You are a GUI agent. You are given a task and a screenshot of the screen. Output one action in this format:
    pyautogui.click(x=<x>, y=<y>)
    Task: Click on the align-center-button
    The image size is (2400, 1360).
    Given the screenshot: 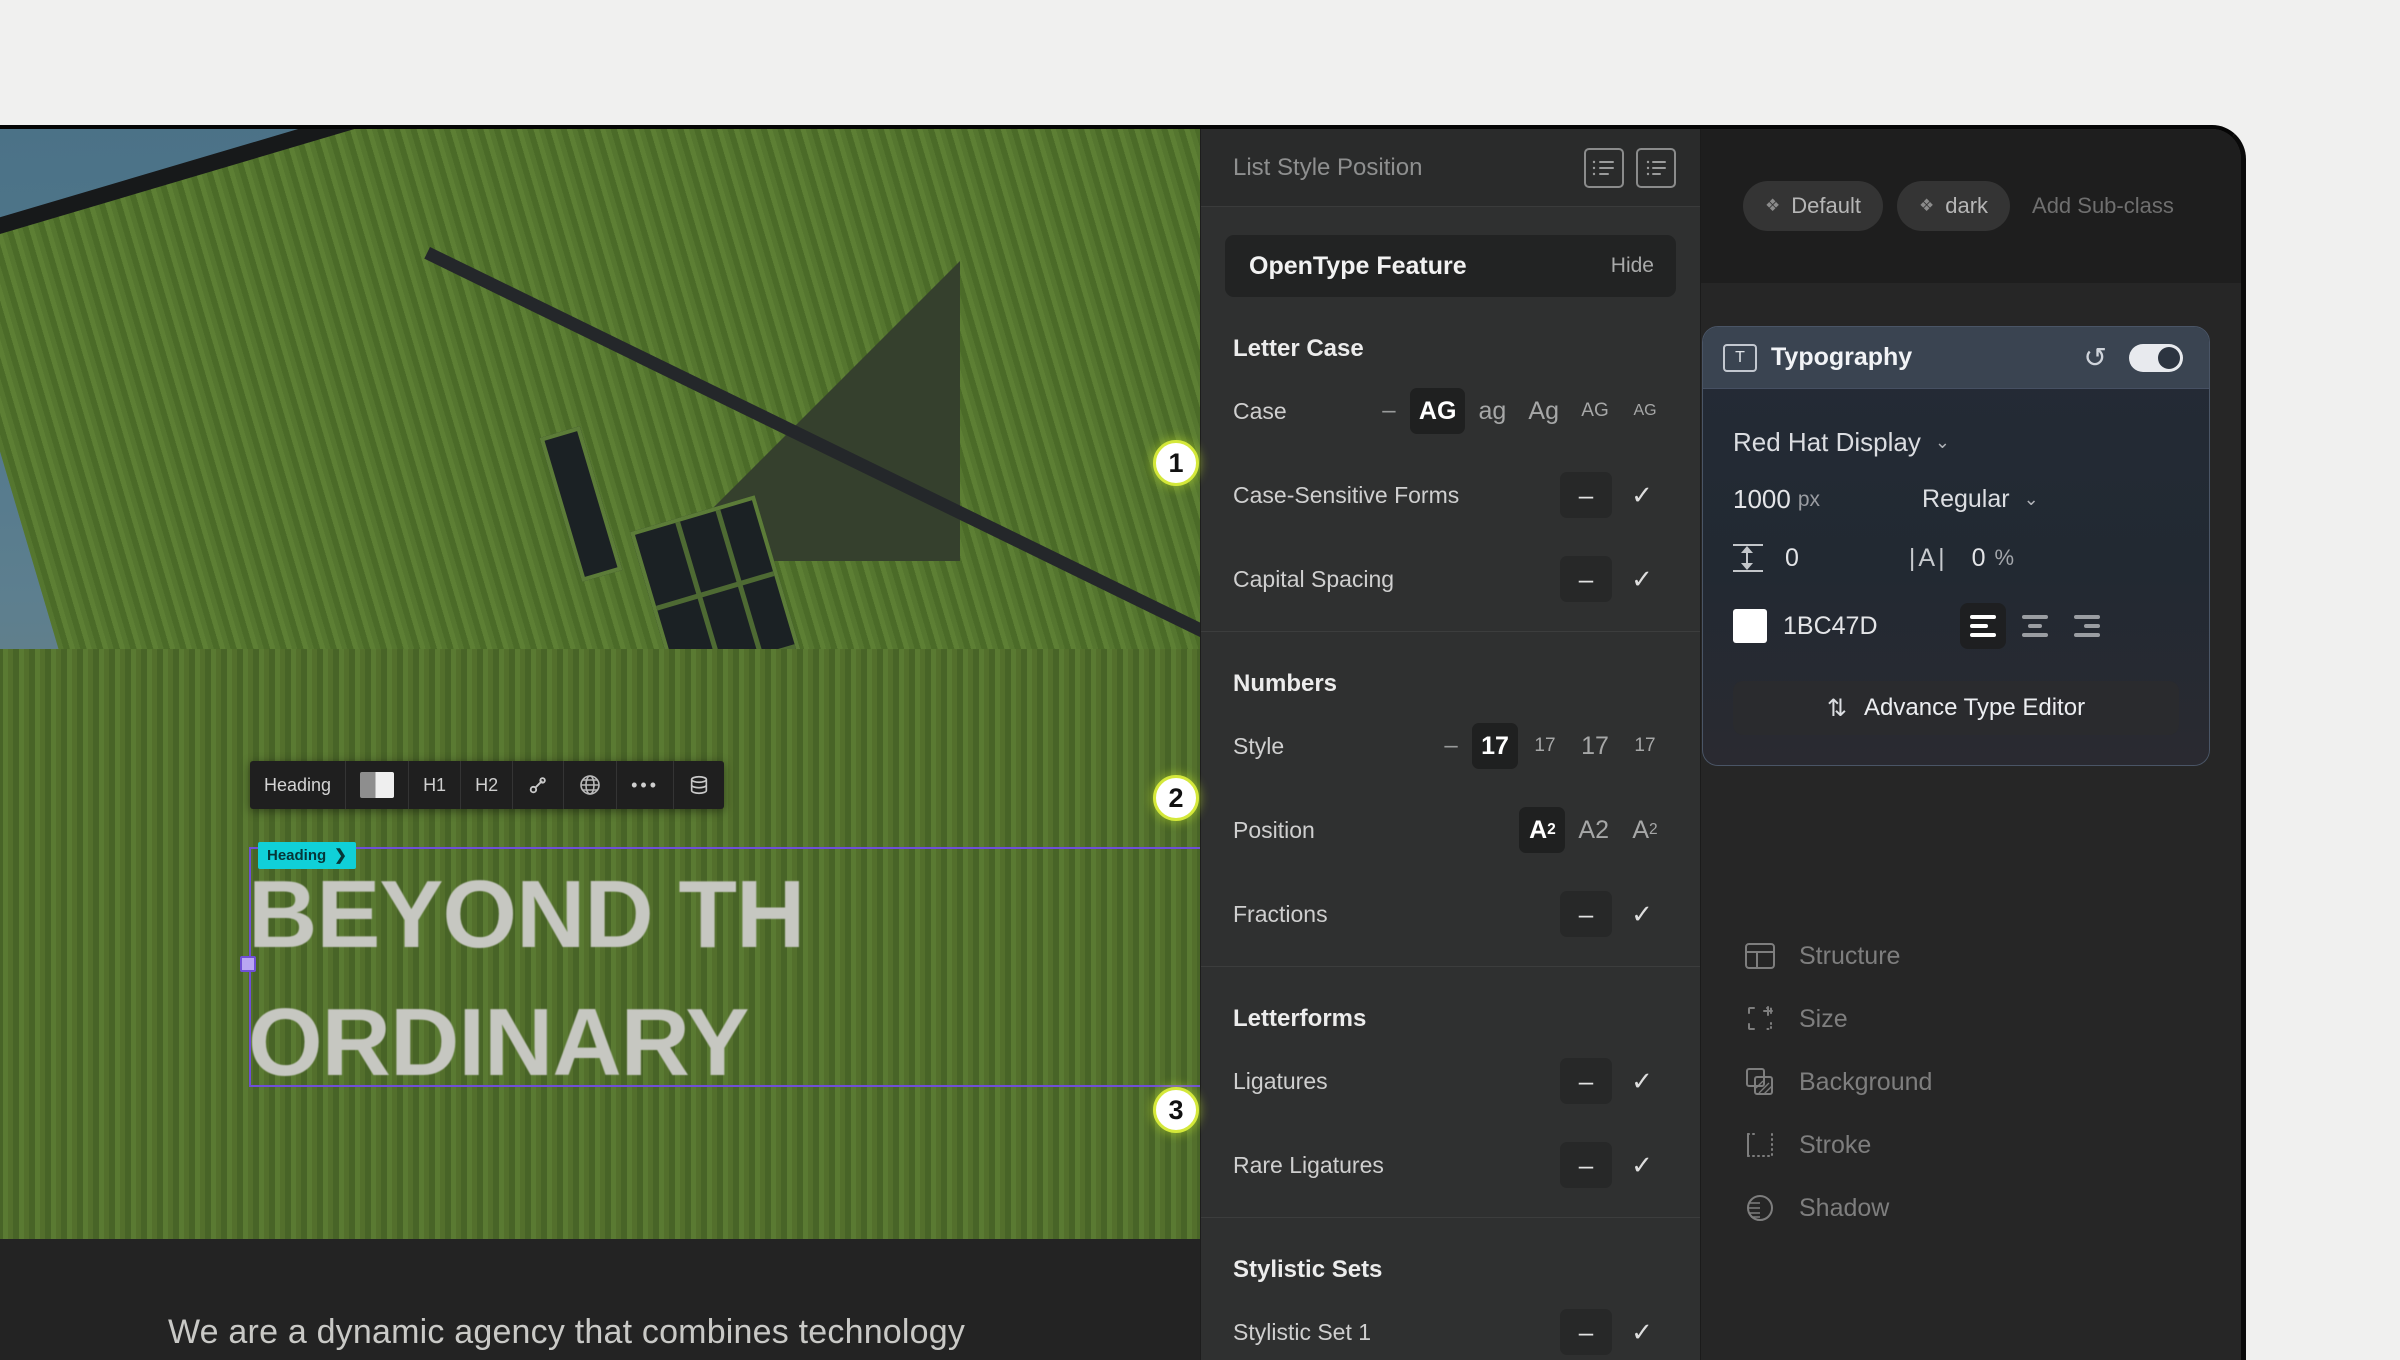 What is the action you would take?
    pyautogui.click(x=2035, y=626)
    